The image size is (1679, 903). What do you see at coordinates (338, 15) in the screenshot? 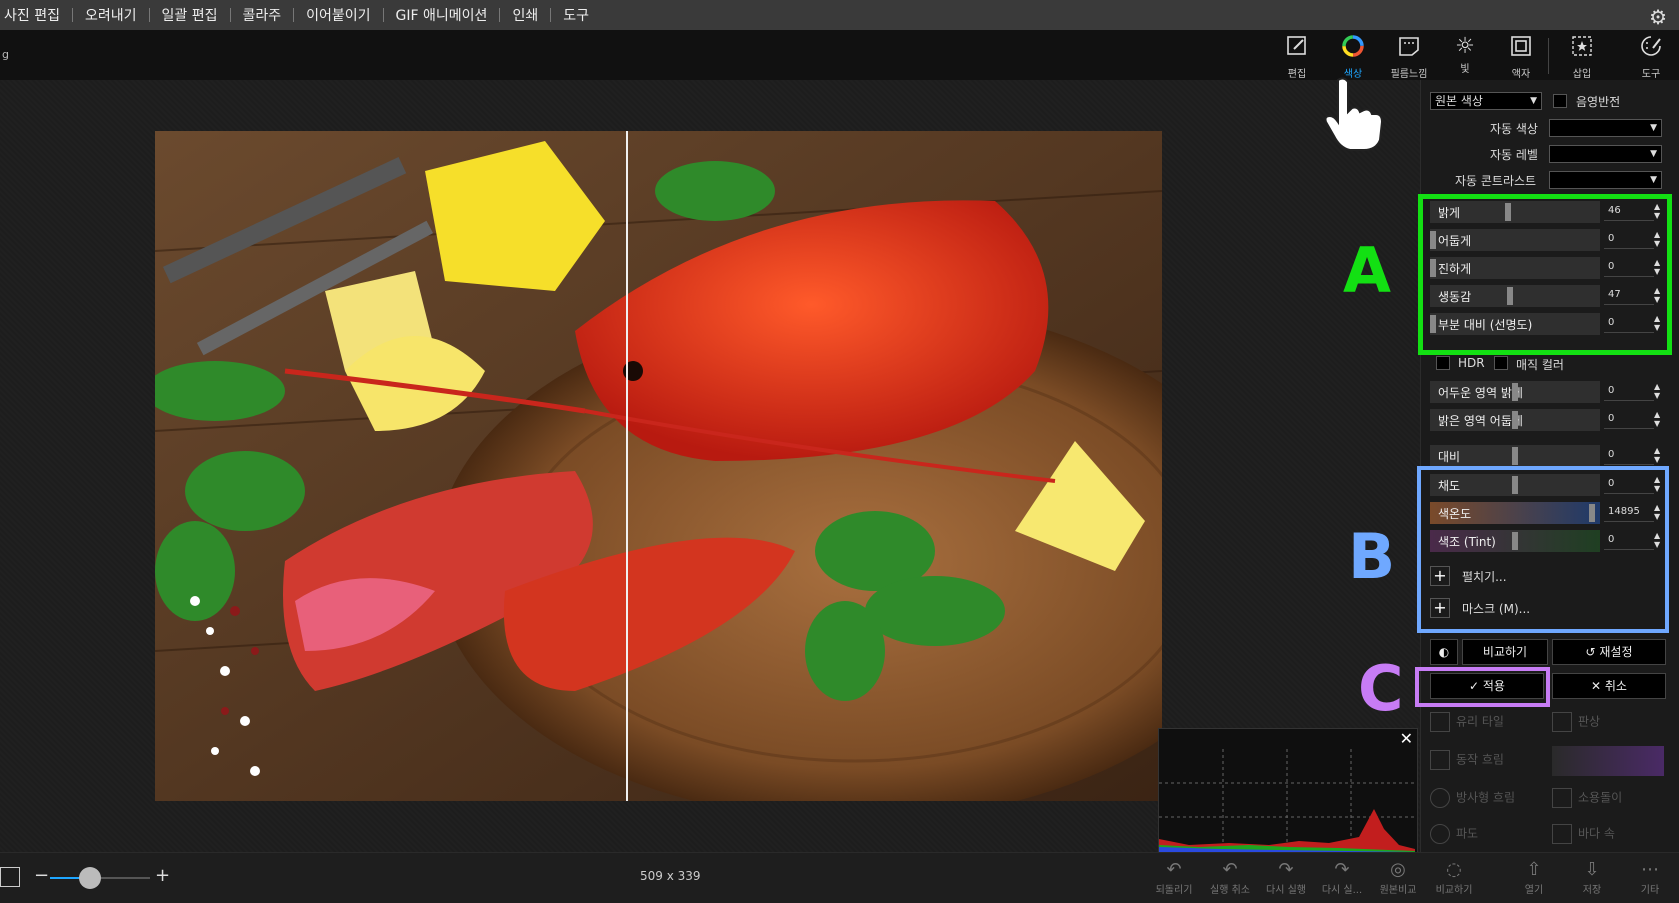
I see `menu-combine: 이어붙이기` at bounding box center [338, 15].